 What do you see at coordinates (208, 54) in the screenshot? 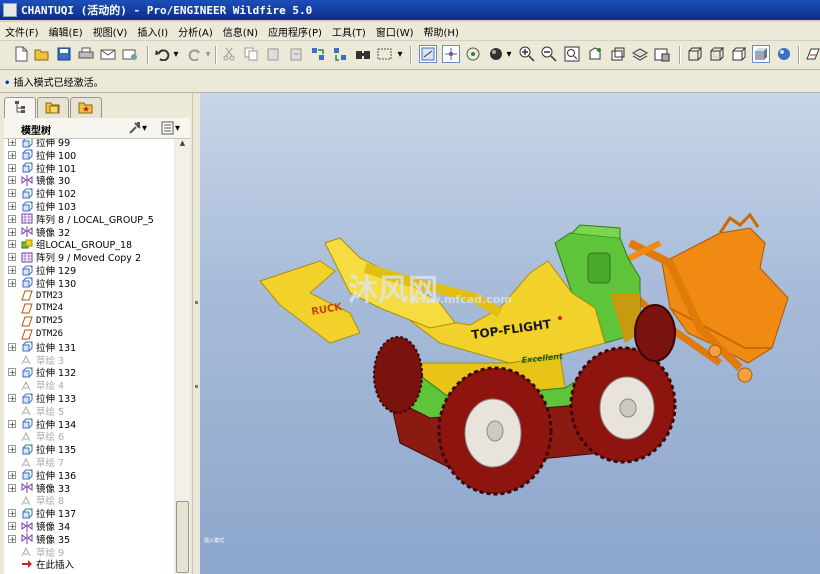
I see `redo-dropdown-icon: ▾` at bounding box center [208, 54].